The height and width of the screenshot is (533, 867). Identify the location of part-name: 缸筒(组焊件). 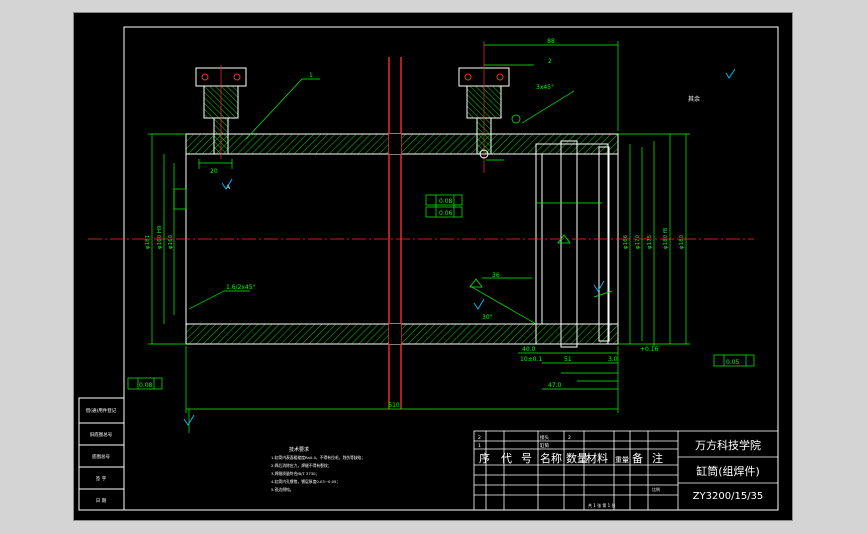
(728, 471).